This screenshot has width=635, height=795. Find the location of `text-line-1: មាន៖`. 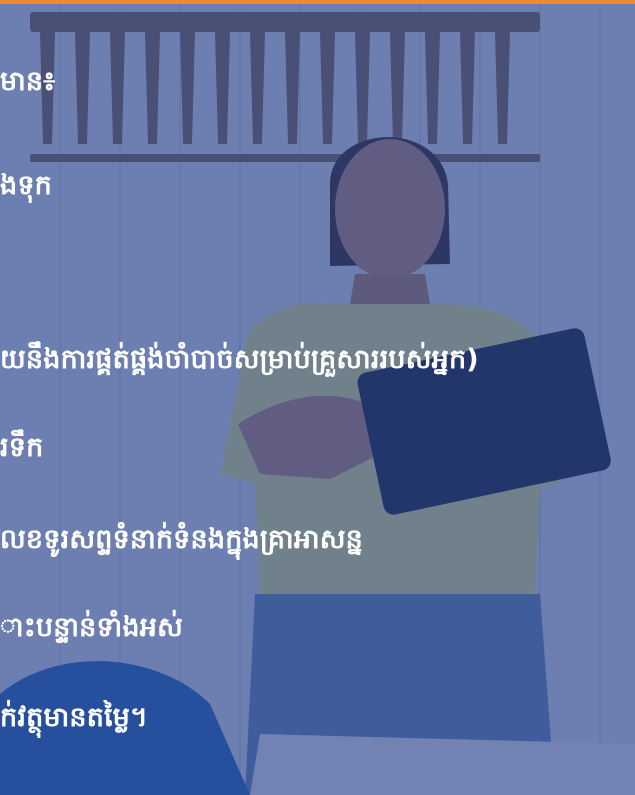

text-line-1: មាន៖ is located at coordinates (28, 81).